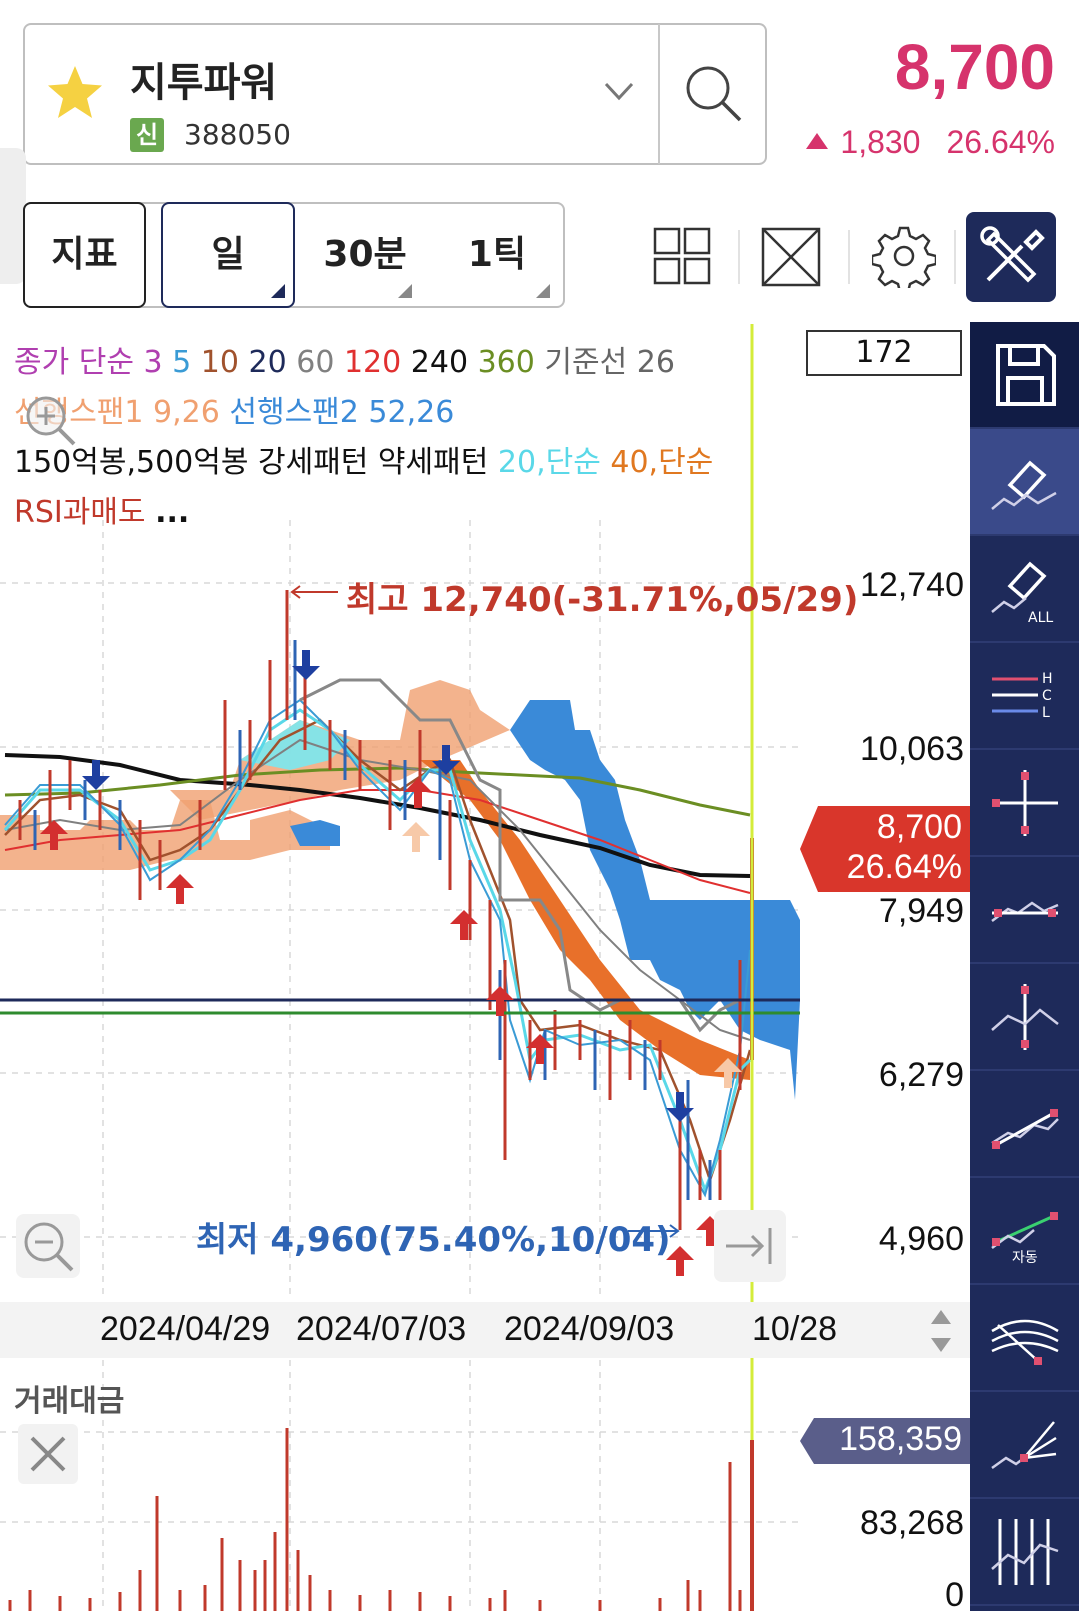  Describe the element at coordinates (549, 462) in the screenshot. I see `legend-ma-20-simple: 20,단순` at that location.